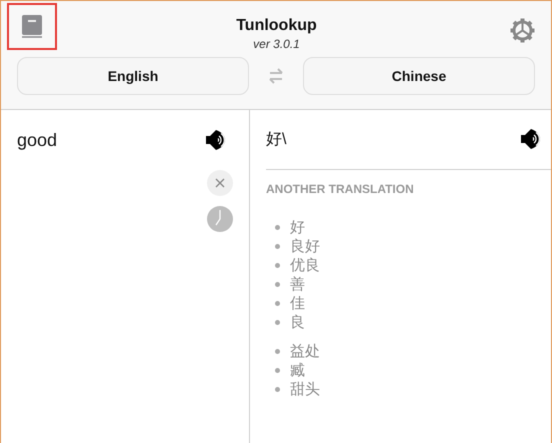 The height and width of the screenshot is (443, 552). Describe the element at coordinates (297, 284) in the screenshot. I see `translation-item: 善` at that location.